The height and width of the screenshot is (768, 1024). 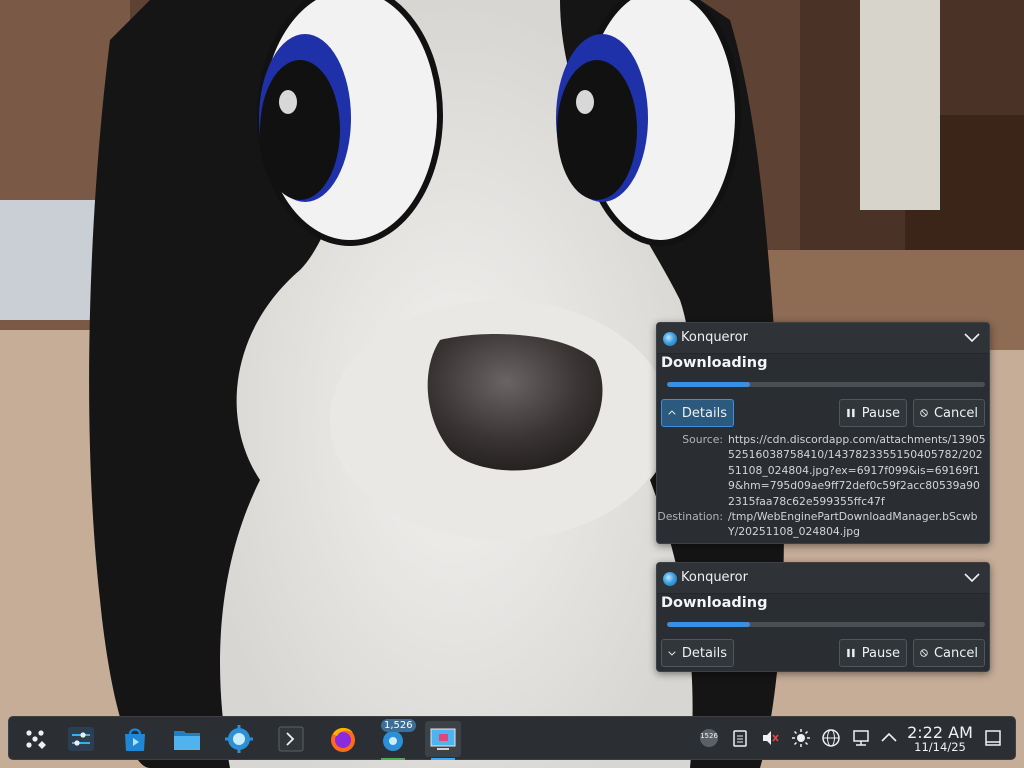 I want to click on network-globe-tray, so click(x=831, y=738).